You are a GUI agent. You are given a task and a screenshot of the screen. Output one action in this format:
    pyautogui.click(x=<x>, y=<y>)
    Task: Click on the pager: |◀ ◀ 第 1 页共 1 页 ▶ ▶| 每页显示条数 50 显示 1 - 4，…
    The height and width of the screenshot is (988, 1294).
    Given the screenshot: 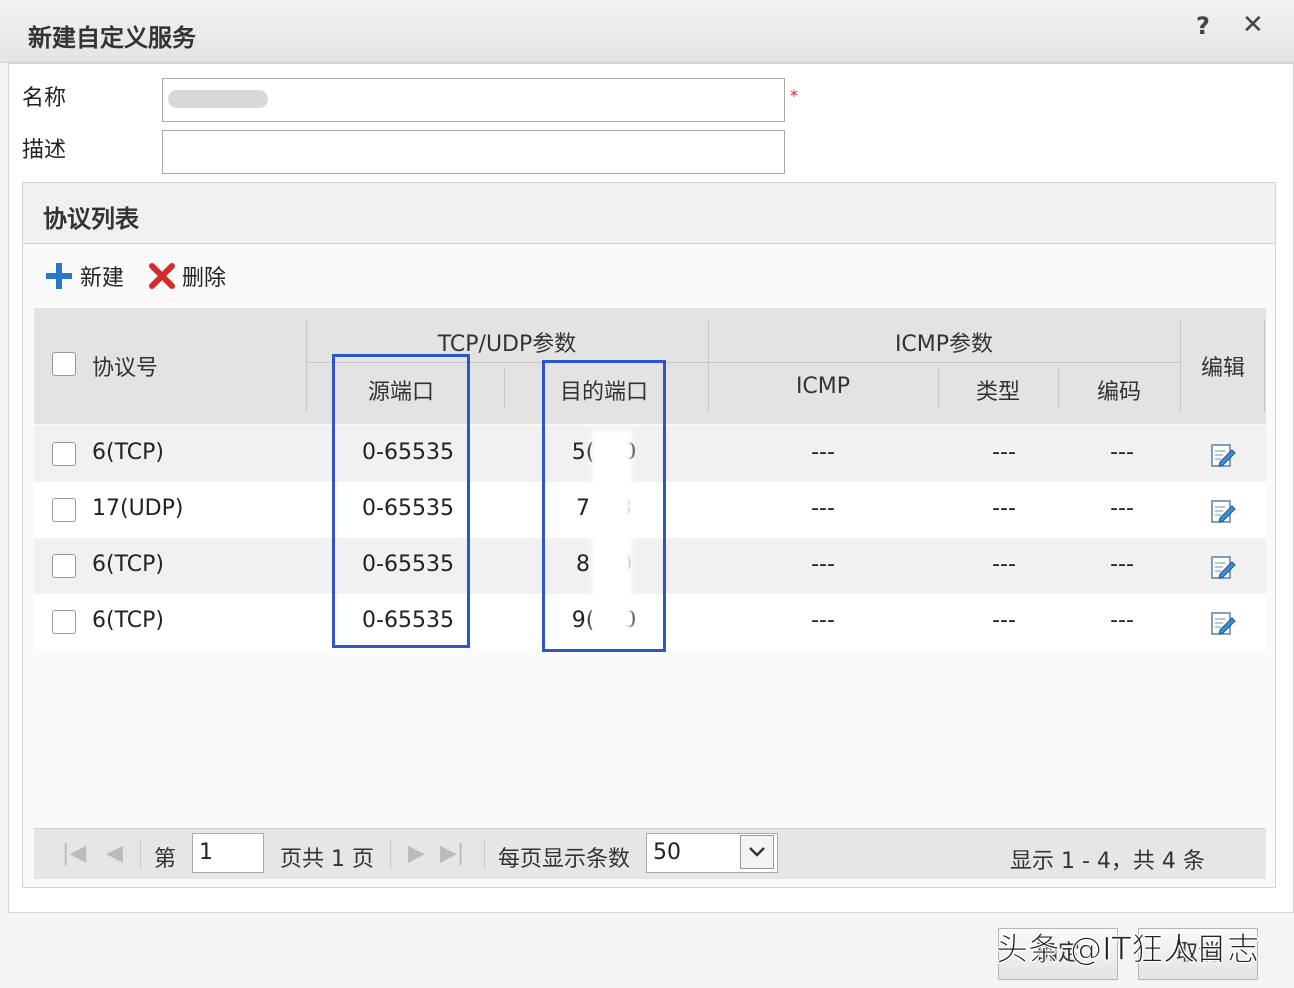 What is the action you would take?
    pyautogui.click(x=650, y=853)
    